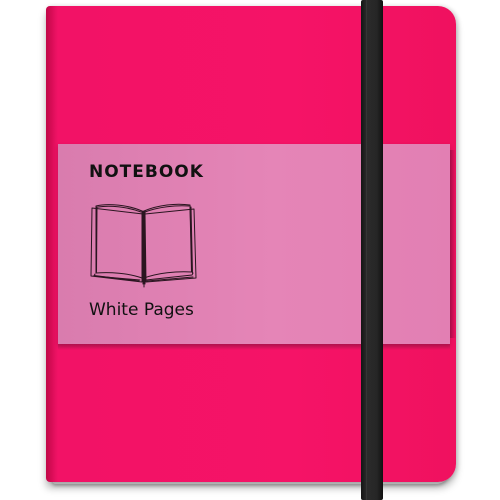 The height and width of the screenshot is (500, 500). What do you see at coordinates (143, 245) in the screenshot?
I see `open-book-sketch-icon` at bounding box center [143, 245].